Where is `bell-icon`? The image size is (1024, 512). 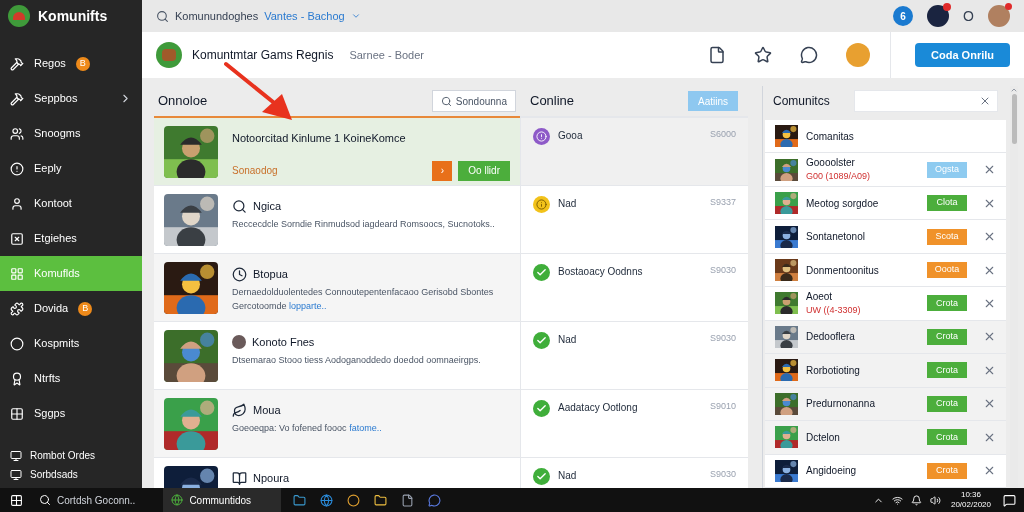
bell-icon is located at coordinates (916, 500).